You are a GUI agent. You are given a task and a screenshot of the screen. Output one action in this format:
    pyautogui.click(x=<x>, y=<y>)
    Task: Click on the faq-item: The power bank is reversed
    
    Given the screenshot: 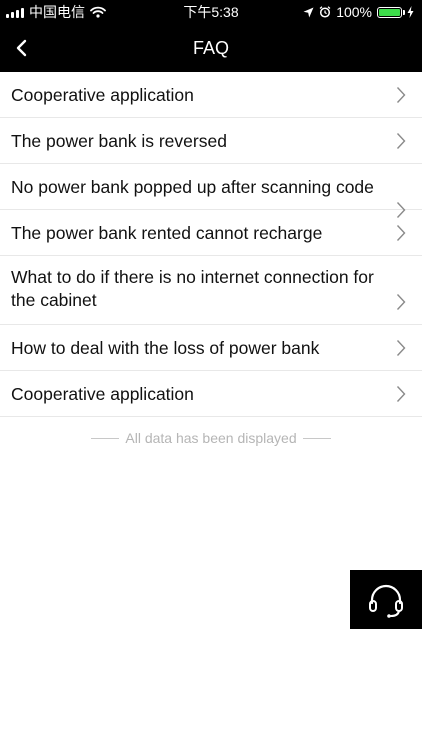 What is the action you would take?
    pyautogui.click(x=211, y=141)
    